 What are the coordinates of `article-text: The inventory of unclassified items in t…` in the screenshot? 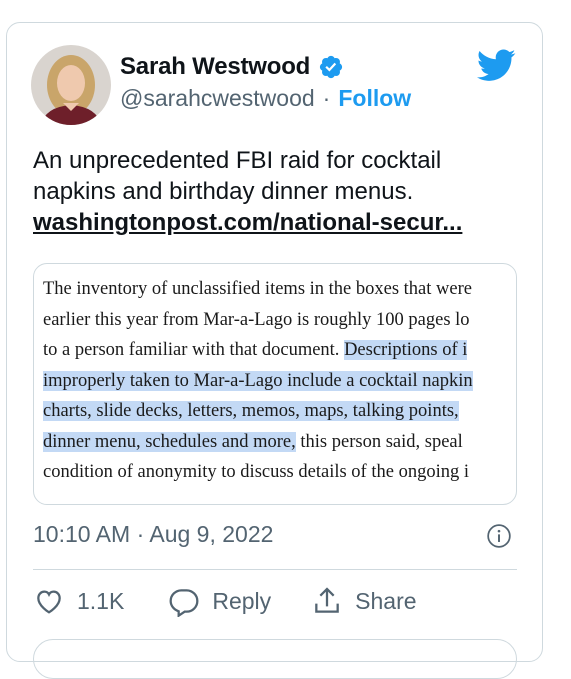 It's located at (257, 289).